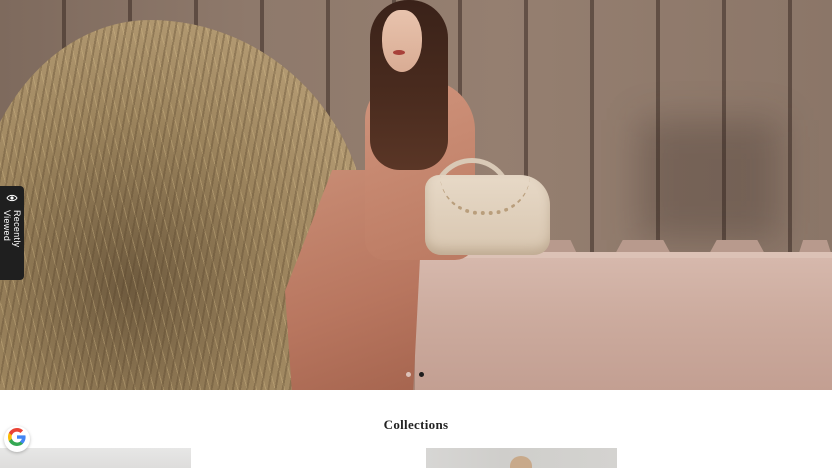 The image size is (832, 468). What do you see at coordinates (12, 199) in the screenshot?
I see `eye-icon` at bounding box center [12, 199].